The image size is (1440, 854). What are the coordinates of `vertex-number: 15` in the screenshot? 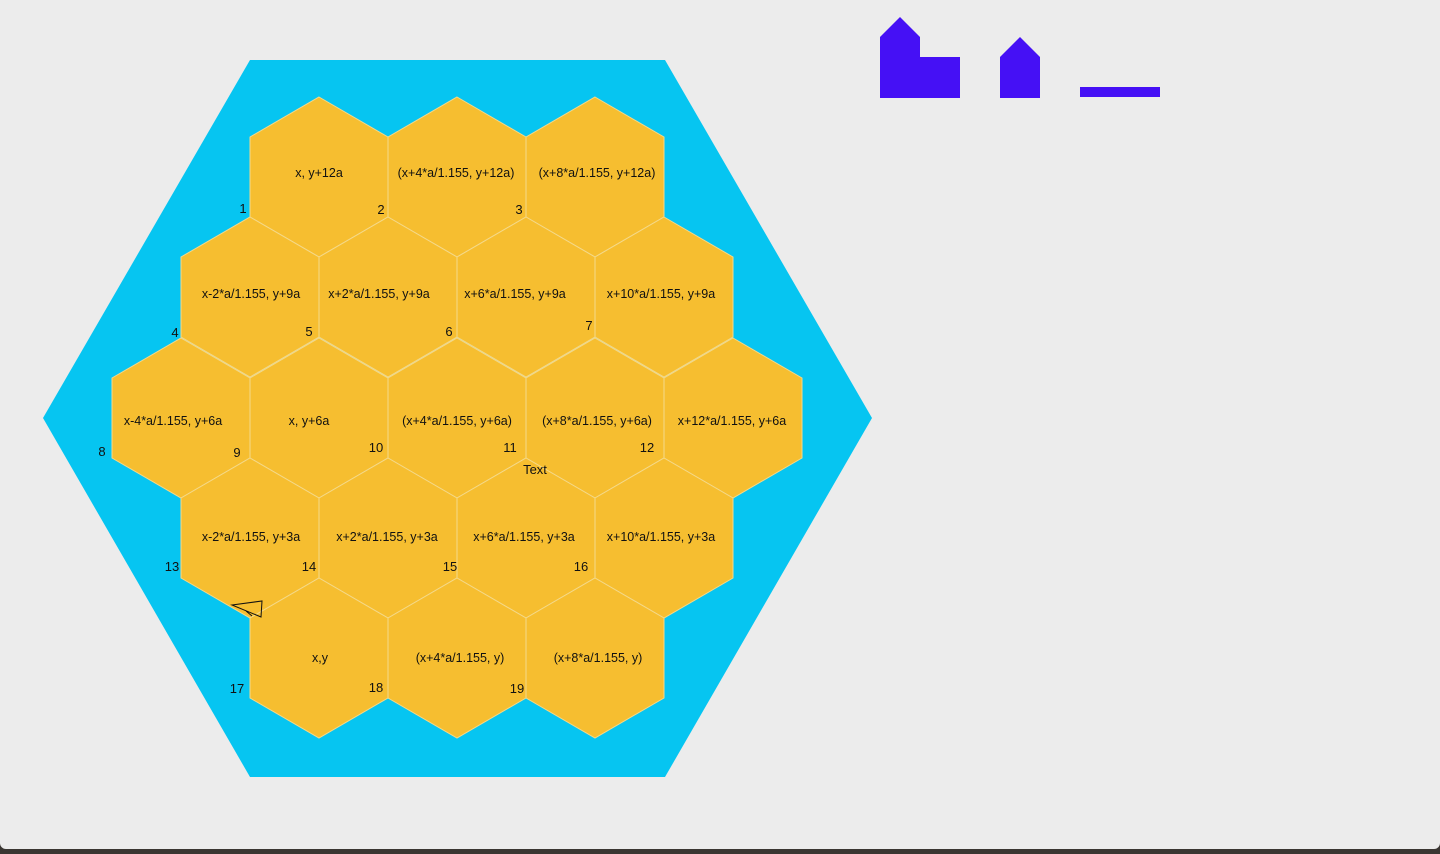 It's located at (450, 566).